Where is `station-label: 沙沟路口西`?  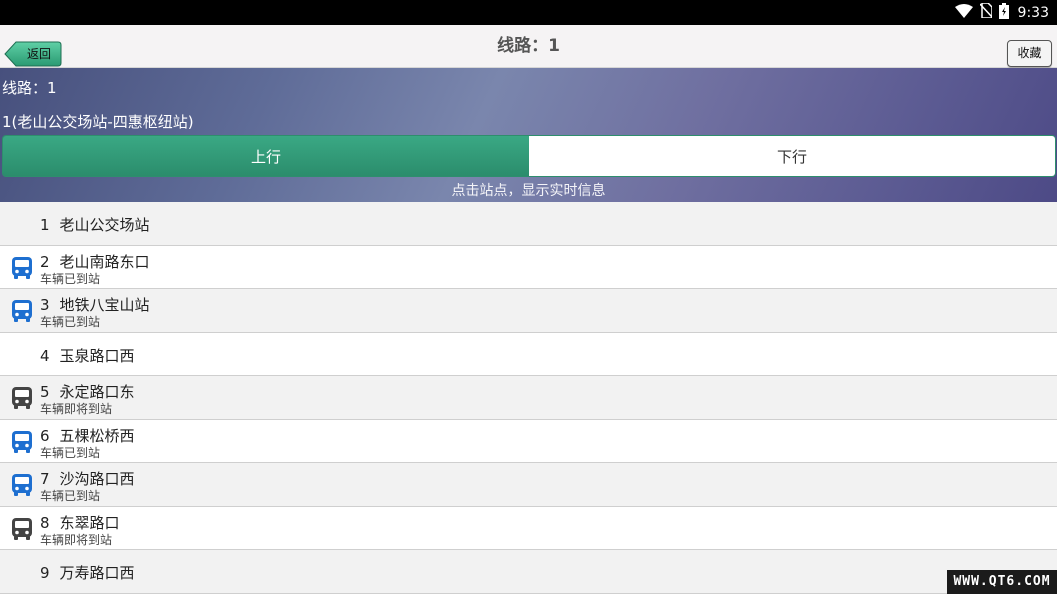
station-label: 沙沟路口西 is located at coordinates (97, 479).